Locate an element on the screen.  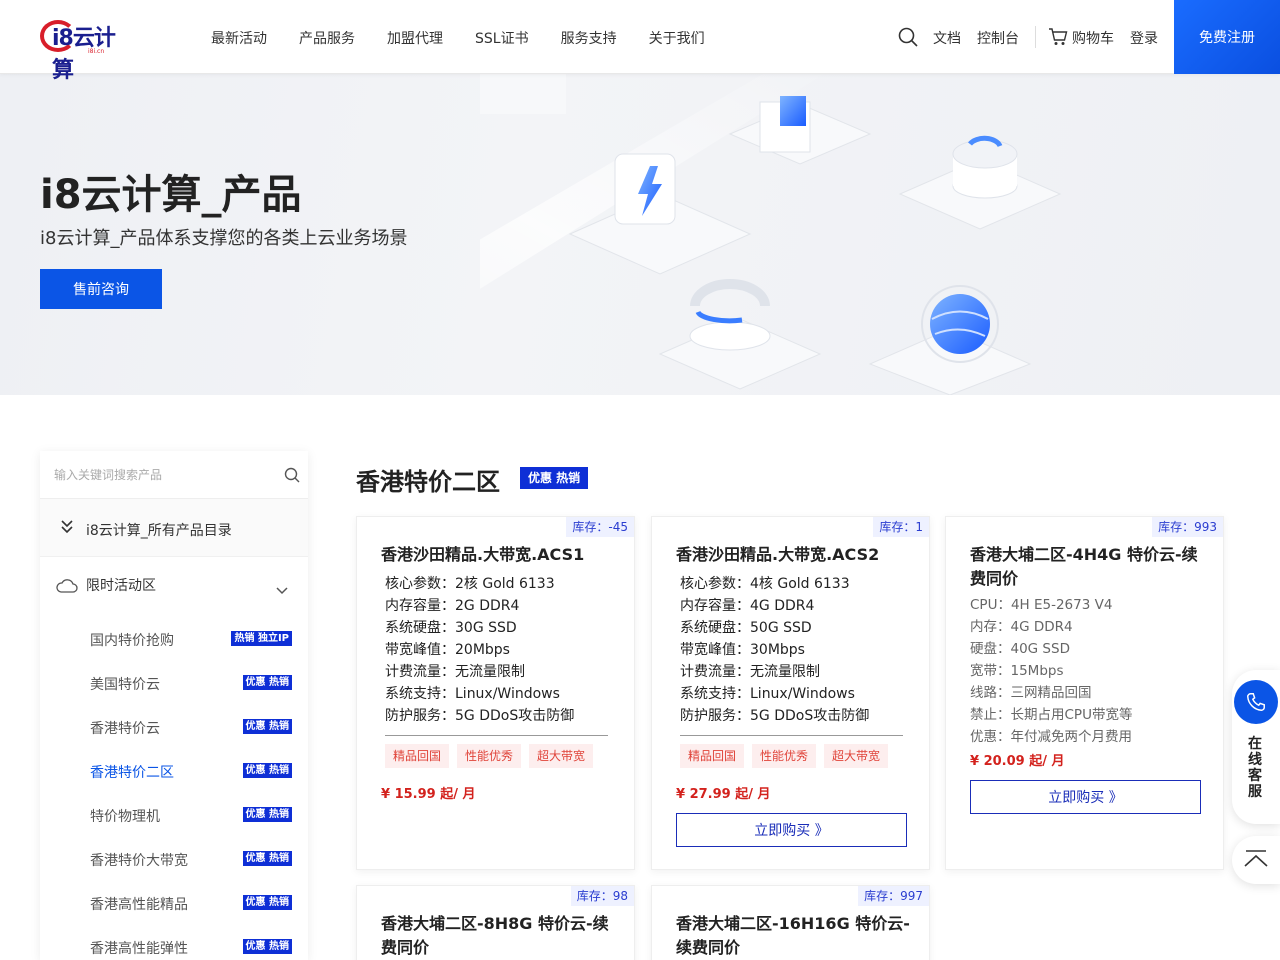
logo: i8云计算 i8i.cn is located at coordinates (86, 50).